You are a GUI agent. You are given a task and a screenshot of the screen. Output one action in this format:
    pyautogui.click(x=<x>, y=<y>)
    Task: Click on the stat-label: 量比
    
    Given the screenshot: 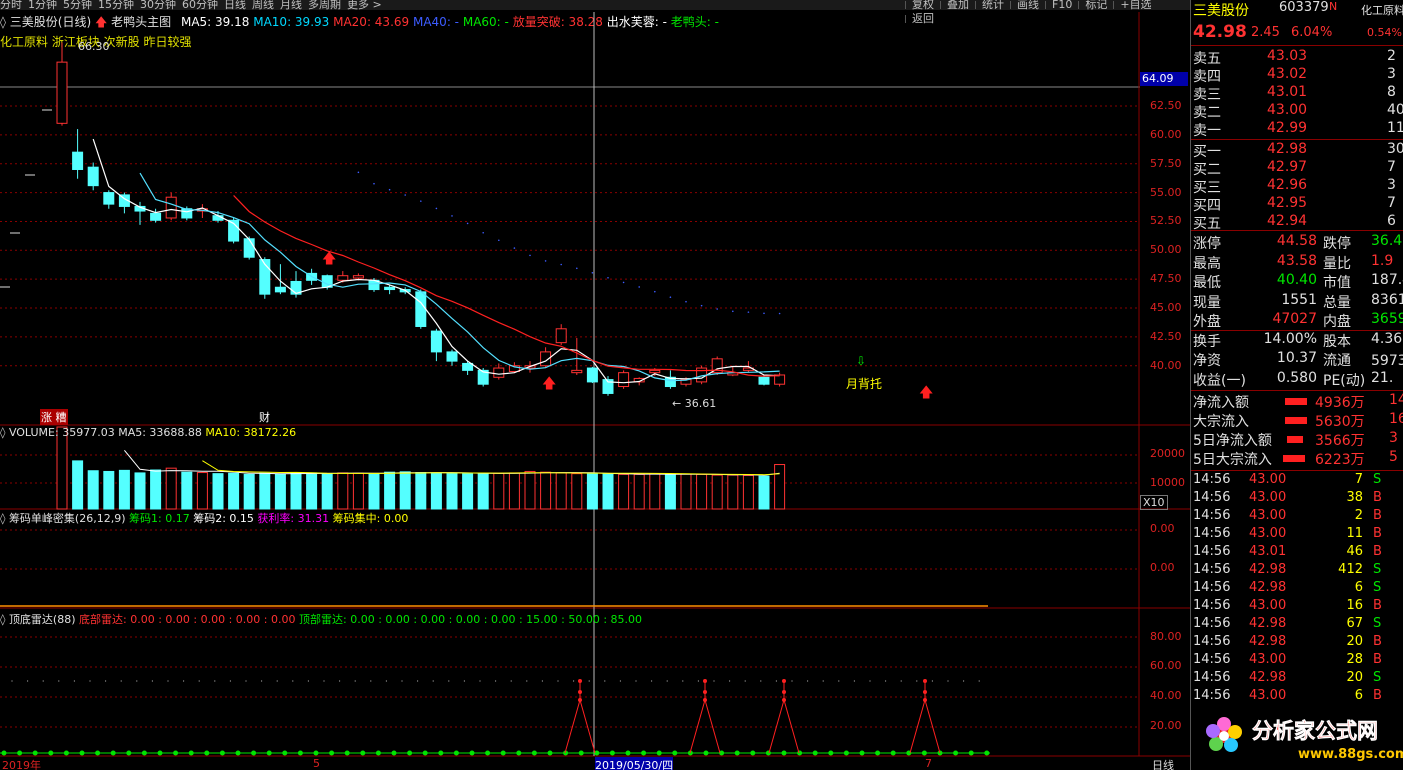 What is the action you would take?
    pyautogui.click(x=1337, y=263)
    